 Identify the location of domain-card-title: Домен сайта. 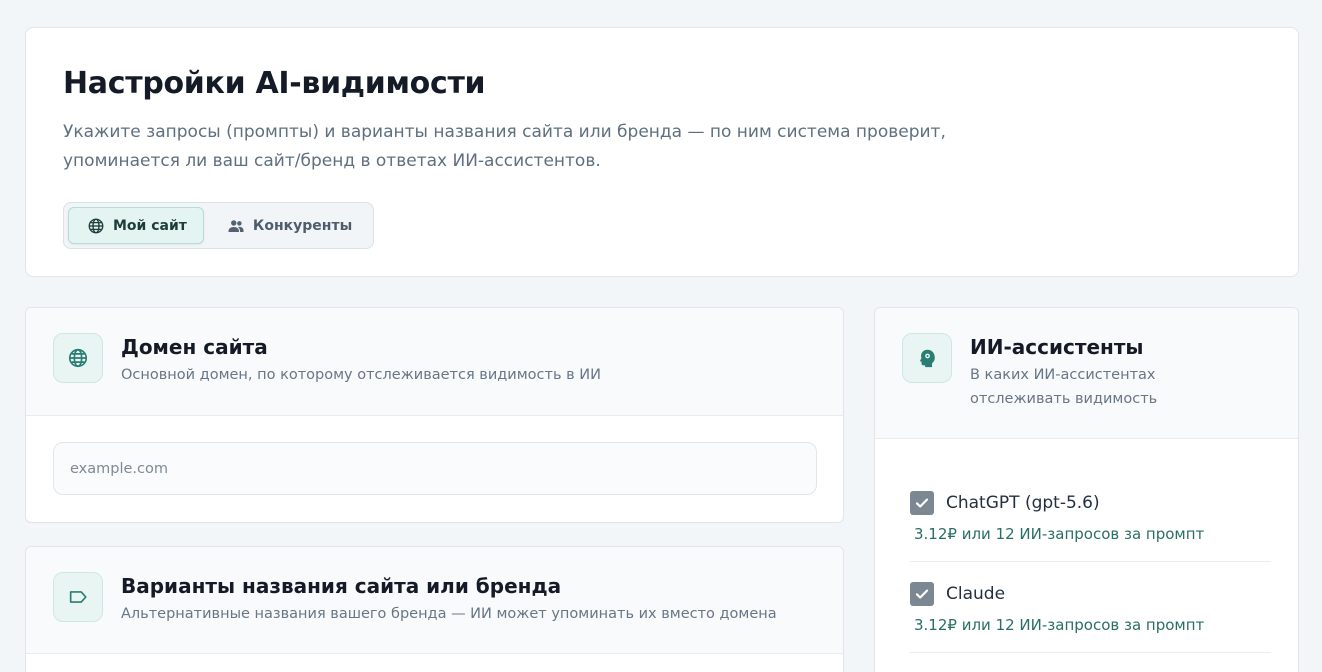
(194, 347).